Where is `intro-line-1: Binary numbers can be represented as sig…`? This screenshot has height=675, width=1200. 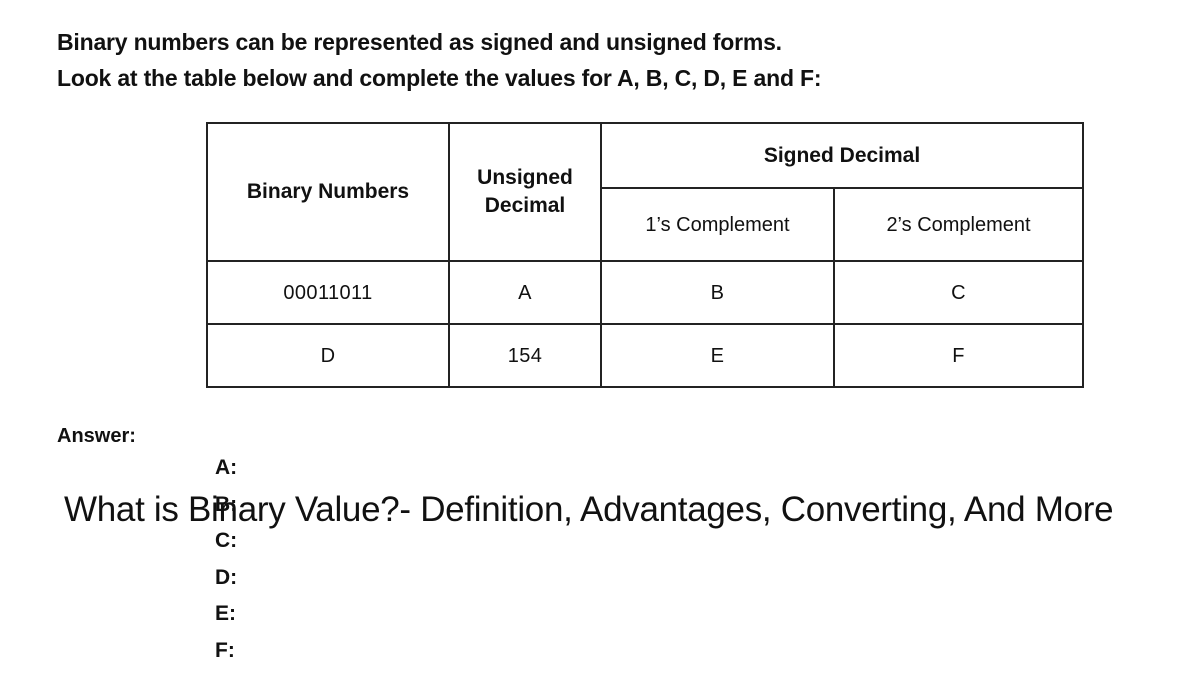
intro-line-1: Binary numbers can be represented as sig… is located at coordinates (419, 42).